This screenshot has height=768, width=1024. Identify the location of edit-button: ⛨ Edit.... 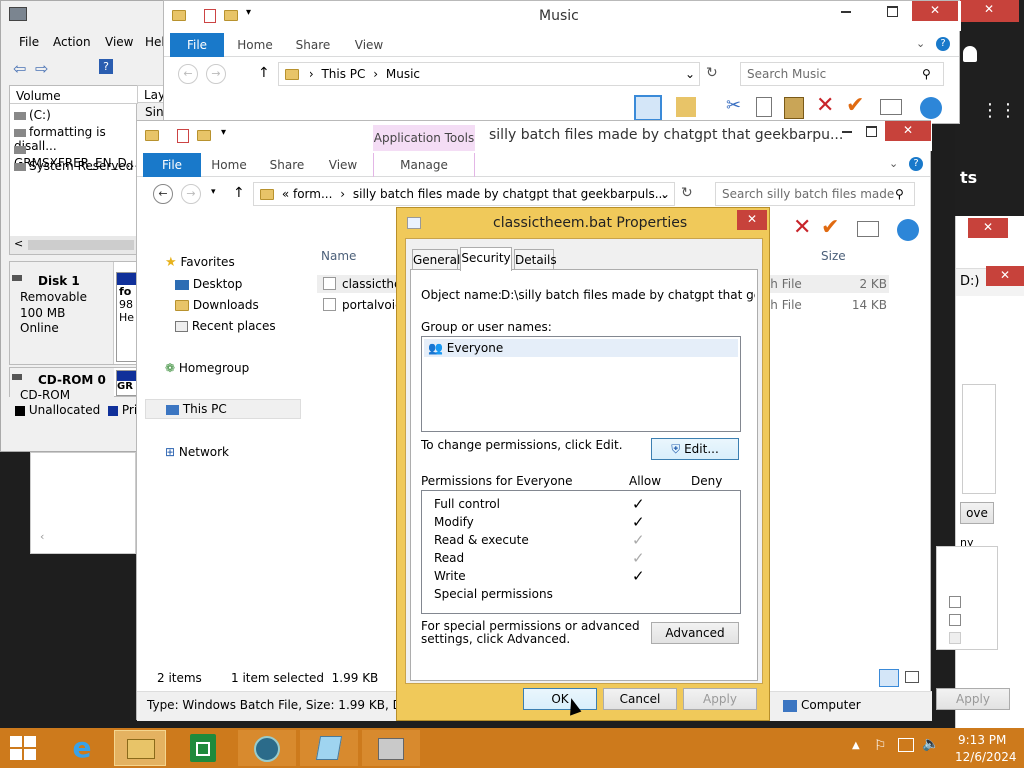
(695, 449).